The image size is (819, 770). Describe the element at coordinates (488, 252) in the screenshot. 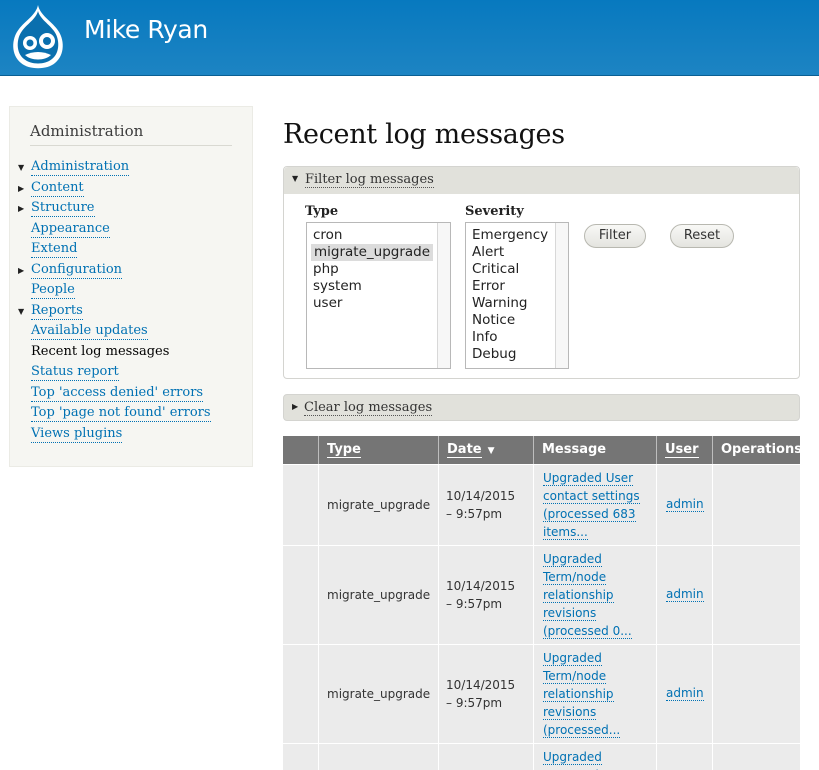

I see `select-option: Alert` at that location.